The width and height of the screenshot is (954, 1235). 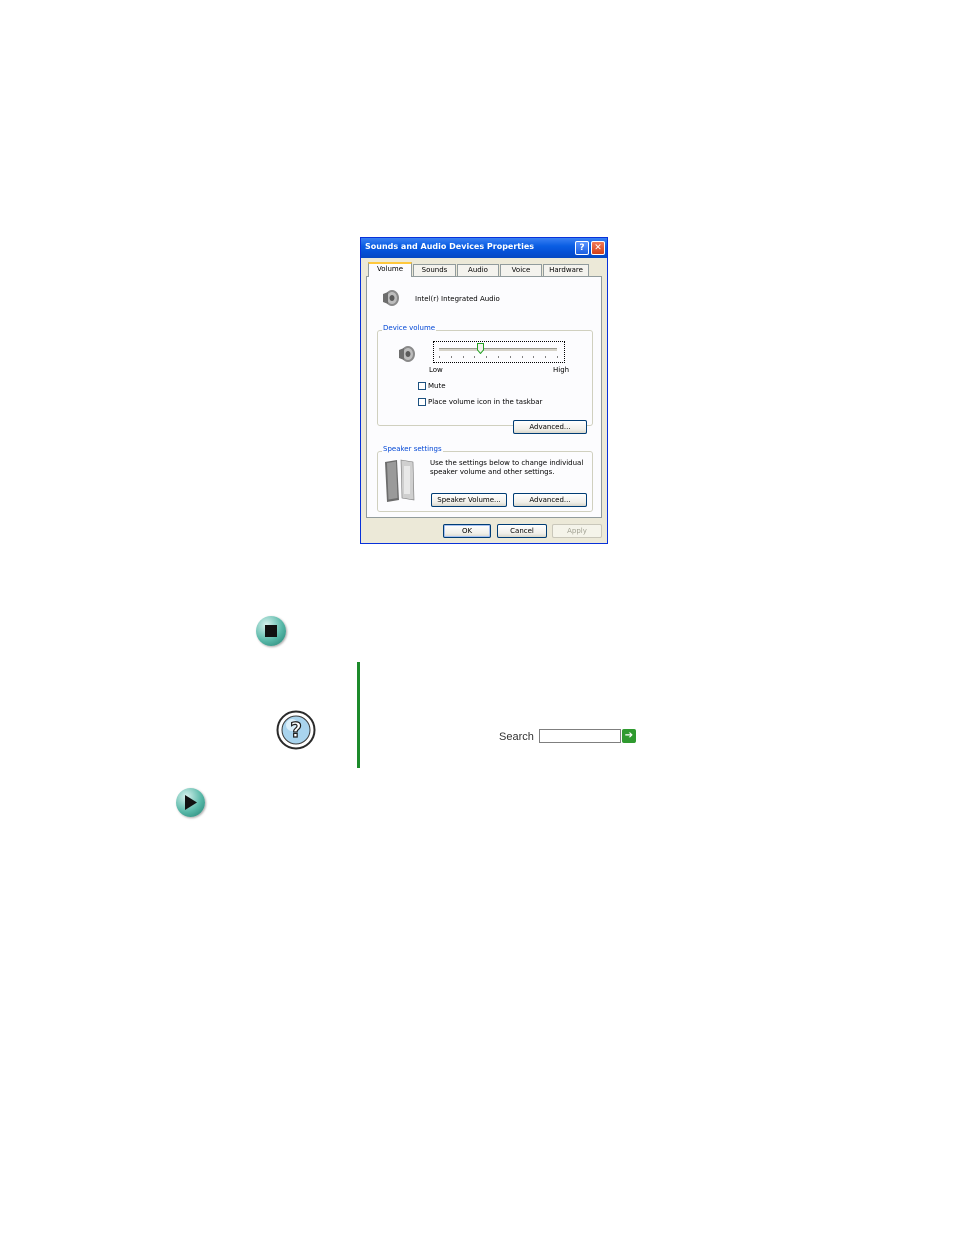 What do you see at coordinates (561, 370) in the screenshot?
I see `slider-high-label: High` at bounding box center [561, 370].